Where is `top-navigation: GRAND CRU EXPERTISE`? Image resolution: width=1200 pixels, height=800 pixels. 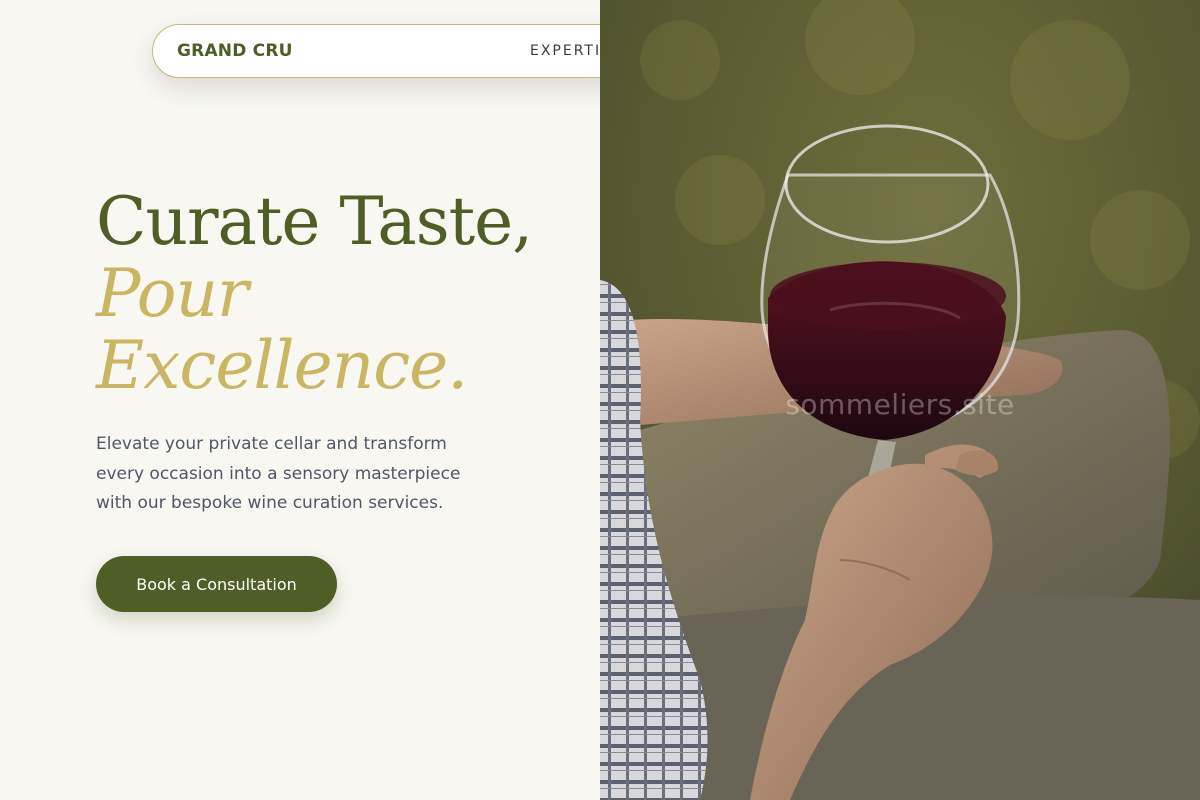
top-navigation: GRAND CRU EXPERTISE is located at coordinates (376, 51).